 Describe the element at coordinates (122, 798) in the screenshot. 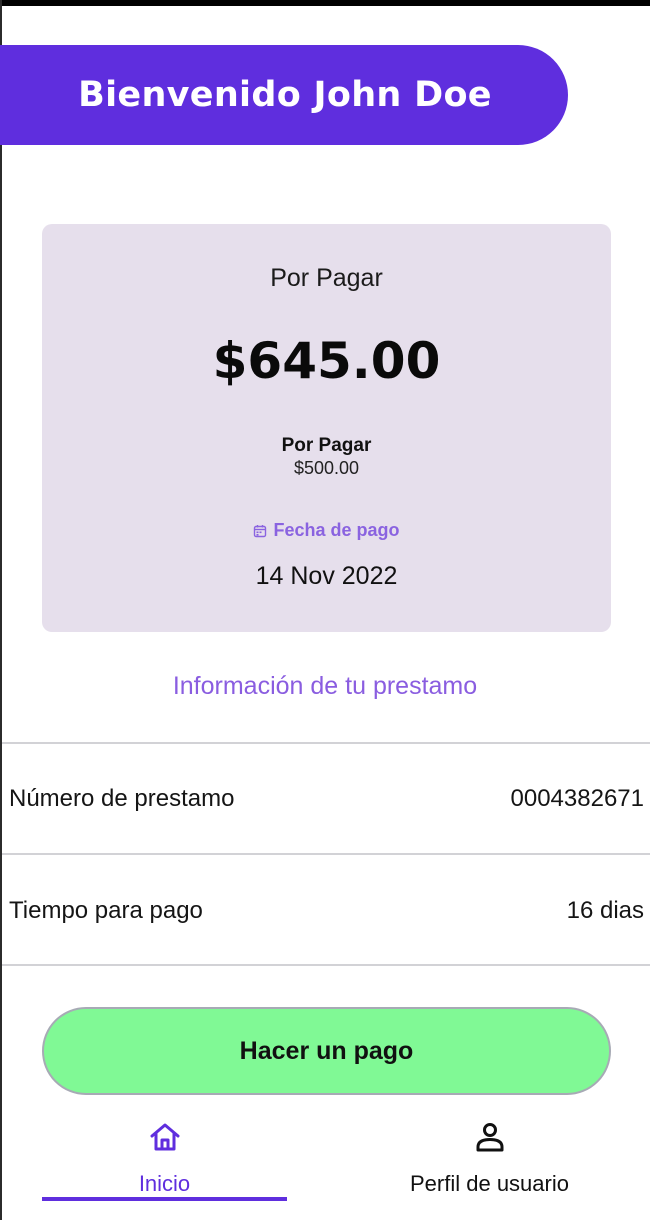

I see `loan-number-label: Número de prestamo` at that location.